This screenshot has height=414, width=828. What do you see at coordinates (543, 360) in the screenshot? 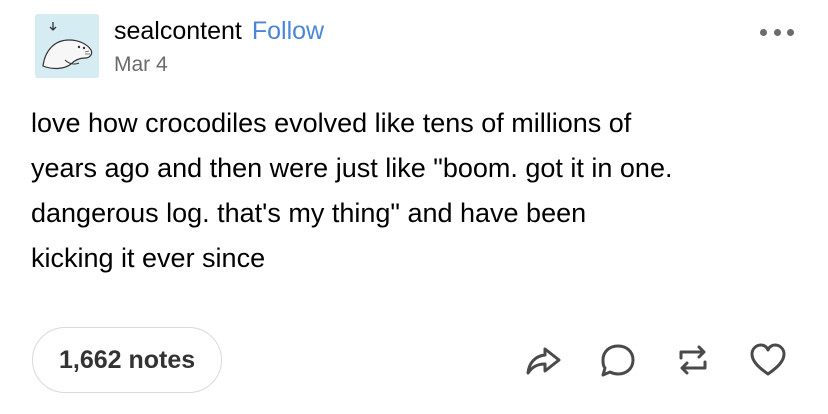
I see `share-icon` at bounding box center [543, 360].